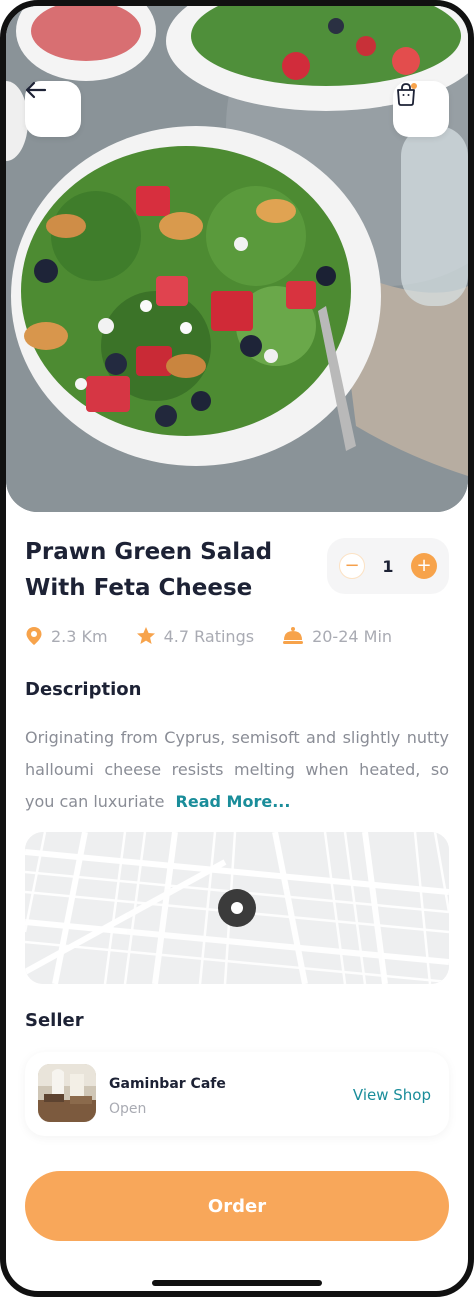  What do you see at coordinates (149, 552) in the screenshot?
I see `product-title-line1: Prawn Green Salad` at bounding box center [149, 552].